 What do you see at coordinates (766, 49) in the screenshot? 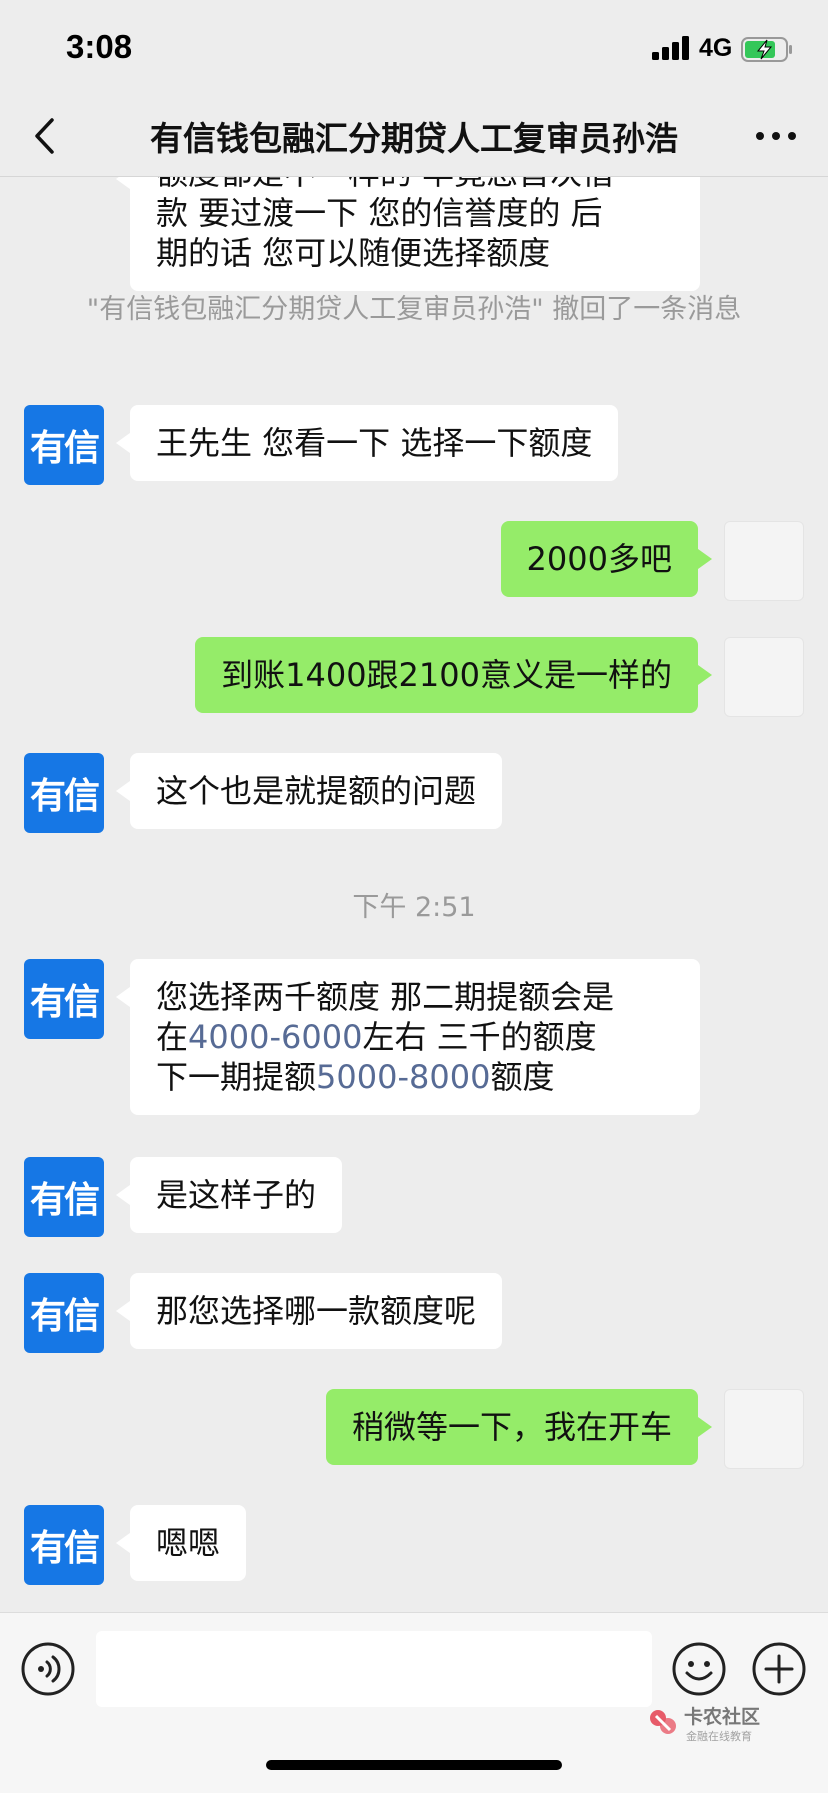
I see `battery-icon` at bounding box center [766, 49].